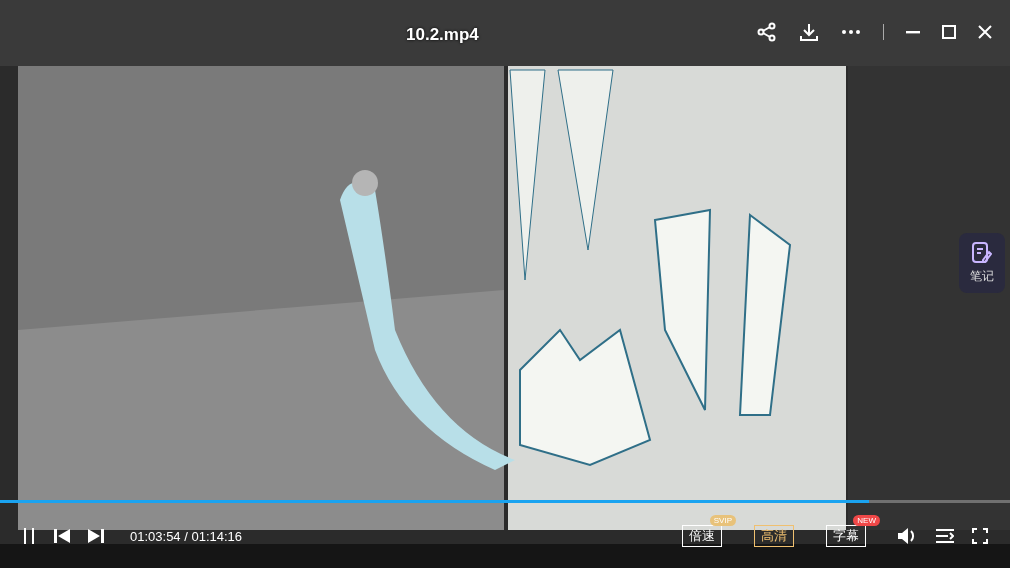 Image resolution: width=1010 pixels, height=568 pixels. I want to click on quality-button: 高清, so click(774, 536).